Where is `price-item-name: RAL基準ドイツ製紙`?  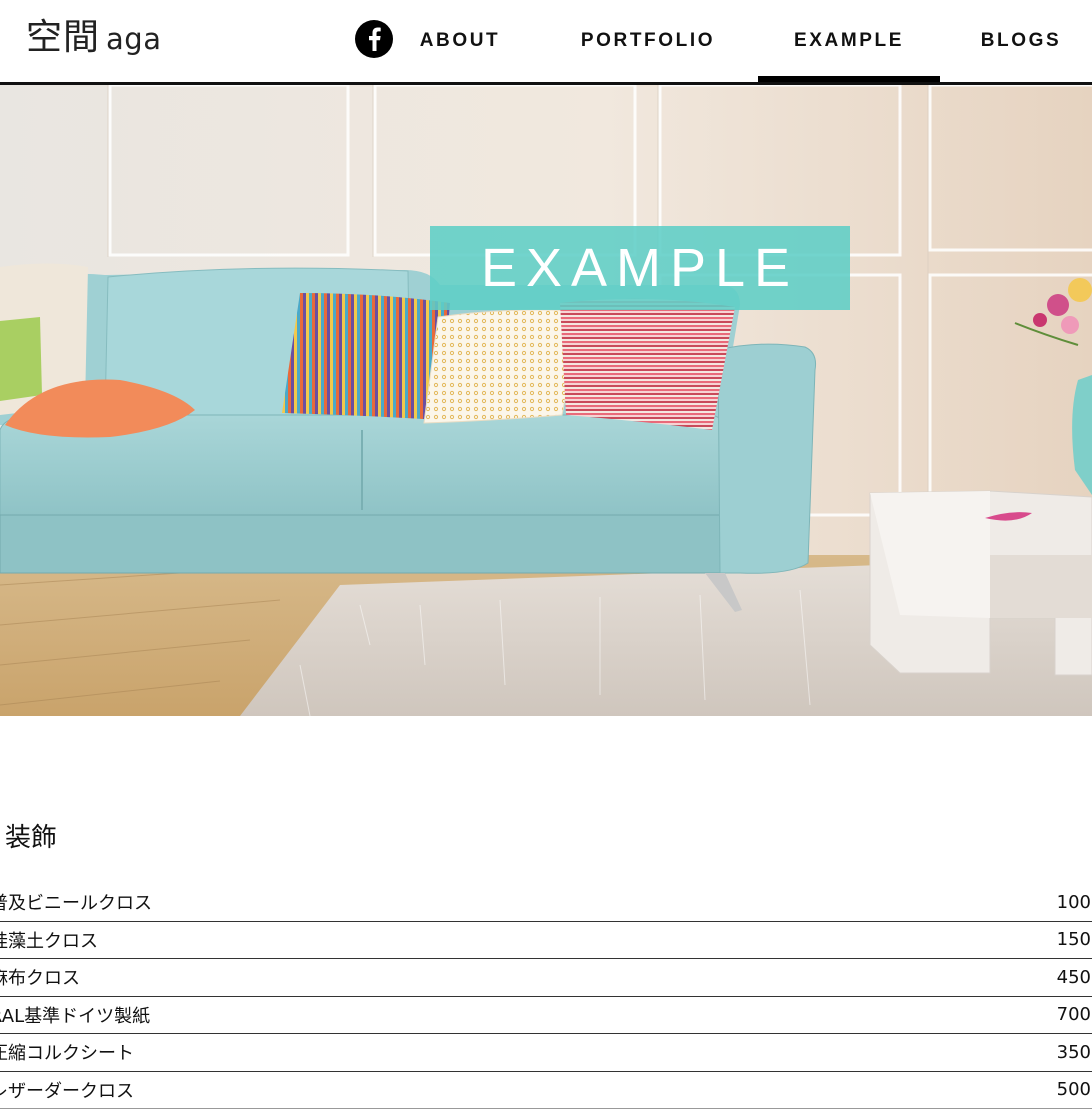 price-item-name: RAL基準ドイツ製紙 is located at coordinates (75, 1016).